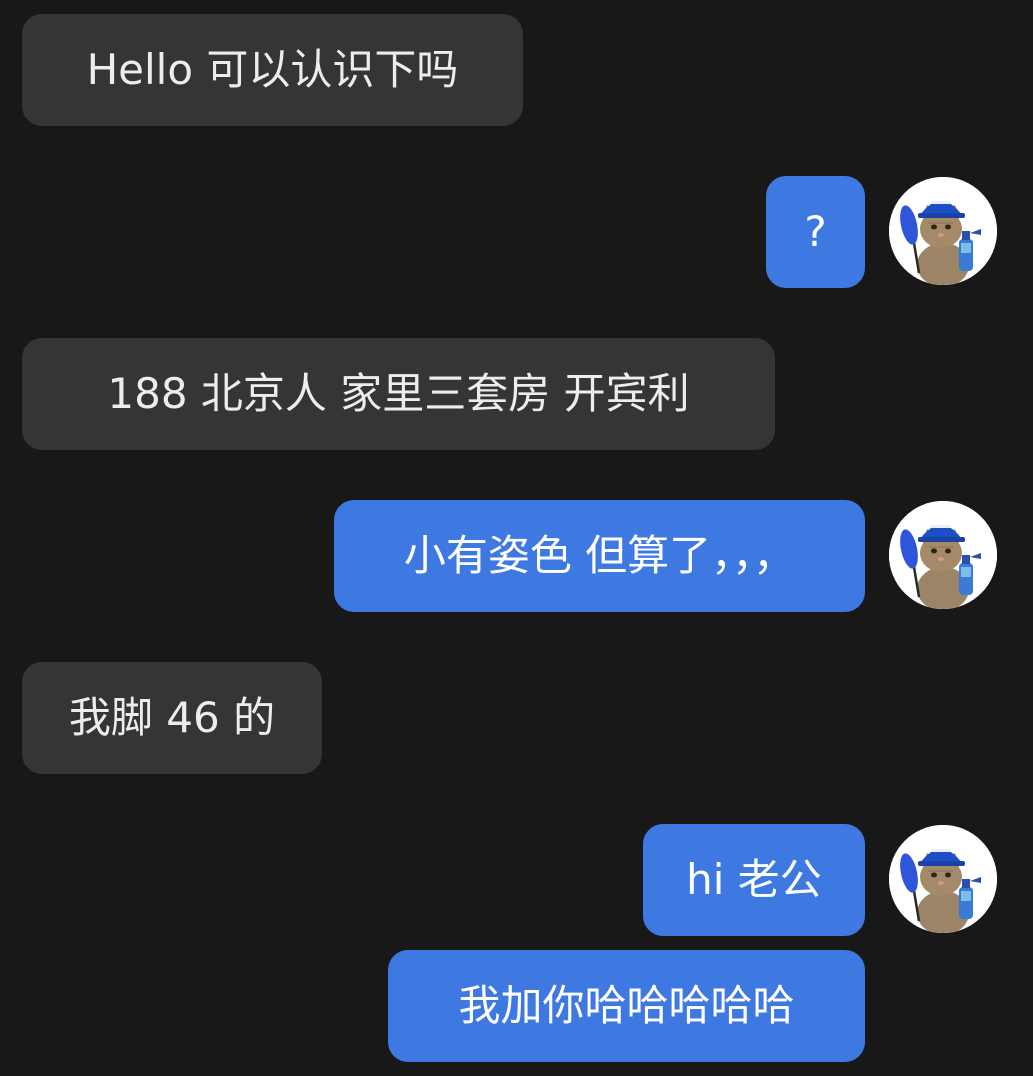 This screenshot has width=1033, height=1076. Describe the element at coordinates (272, 70) in the screenshot. I see `message-bubble-incoming: Hello 可以认识下吗` at that location.